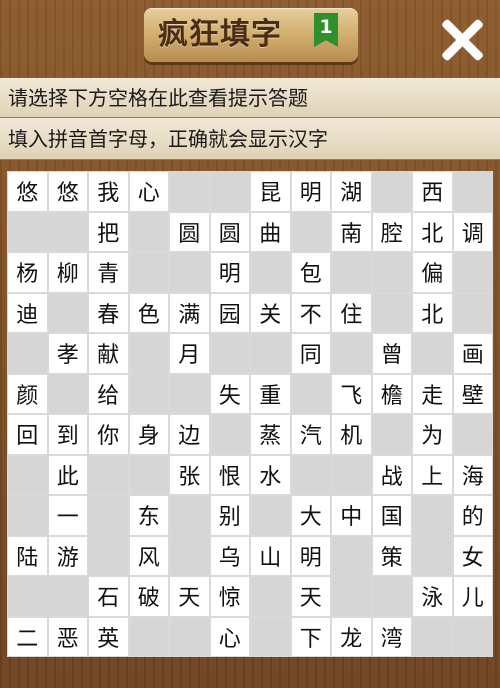 The height and width of the screenshot is (688, 500). I want to click on grid-cell-letter: 杨, so click(27, 272).